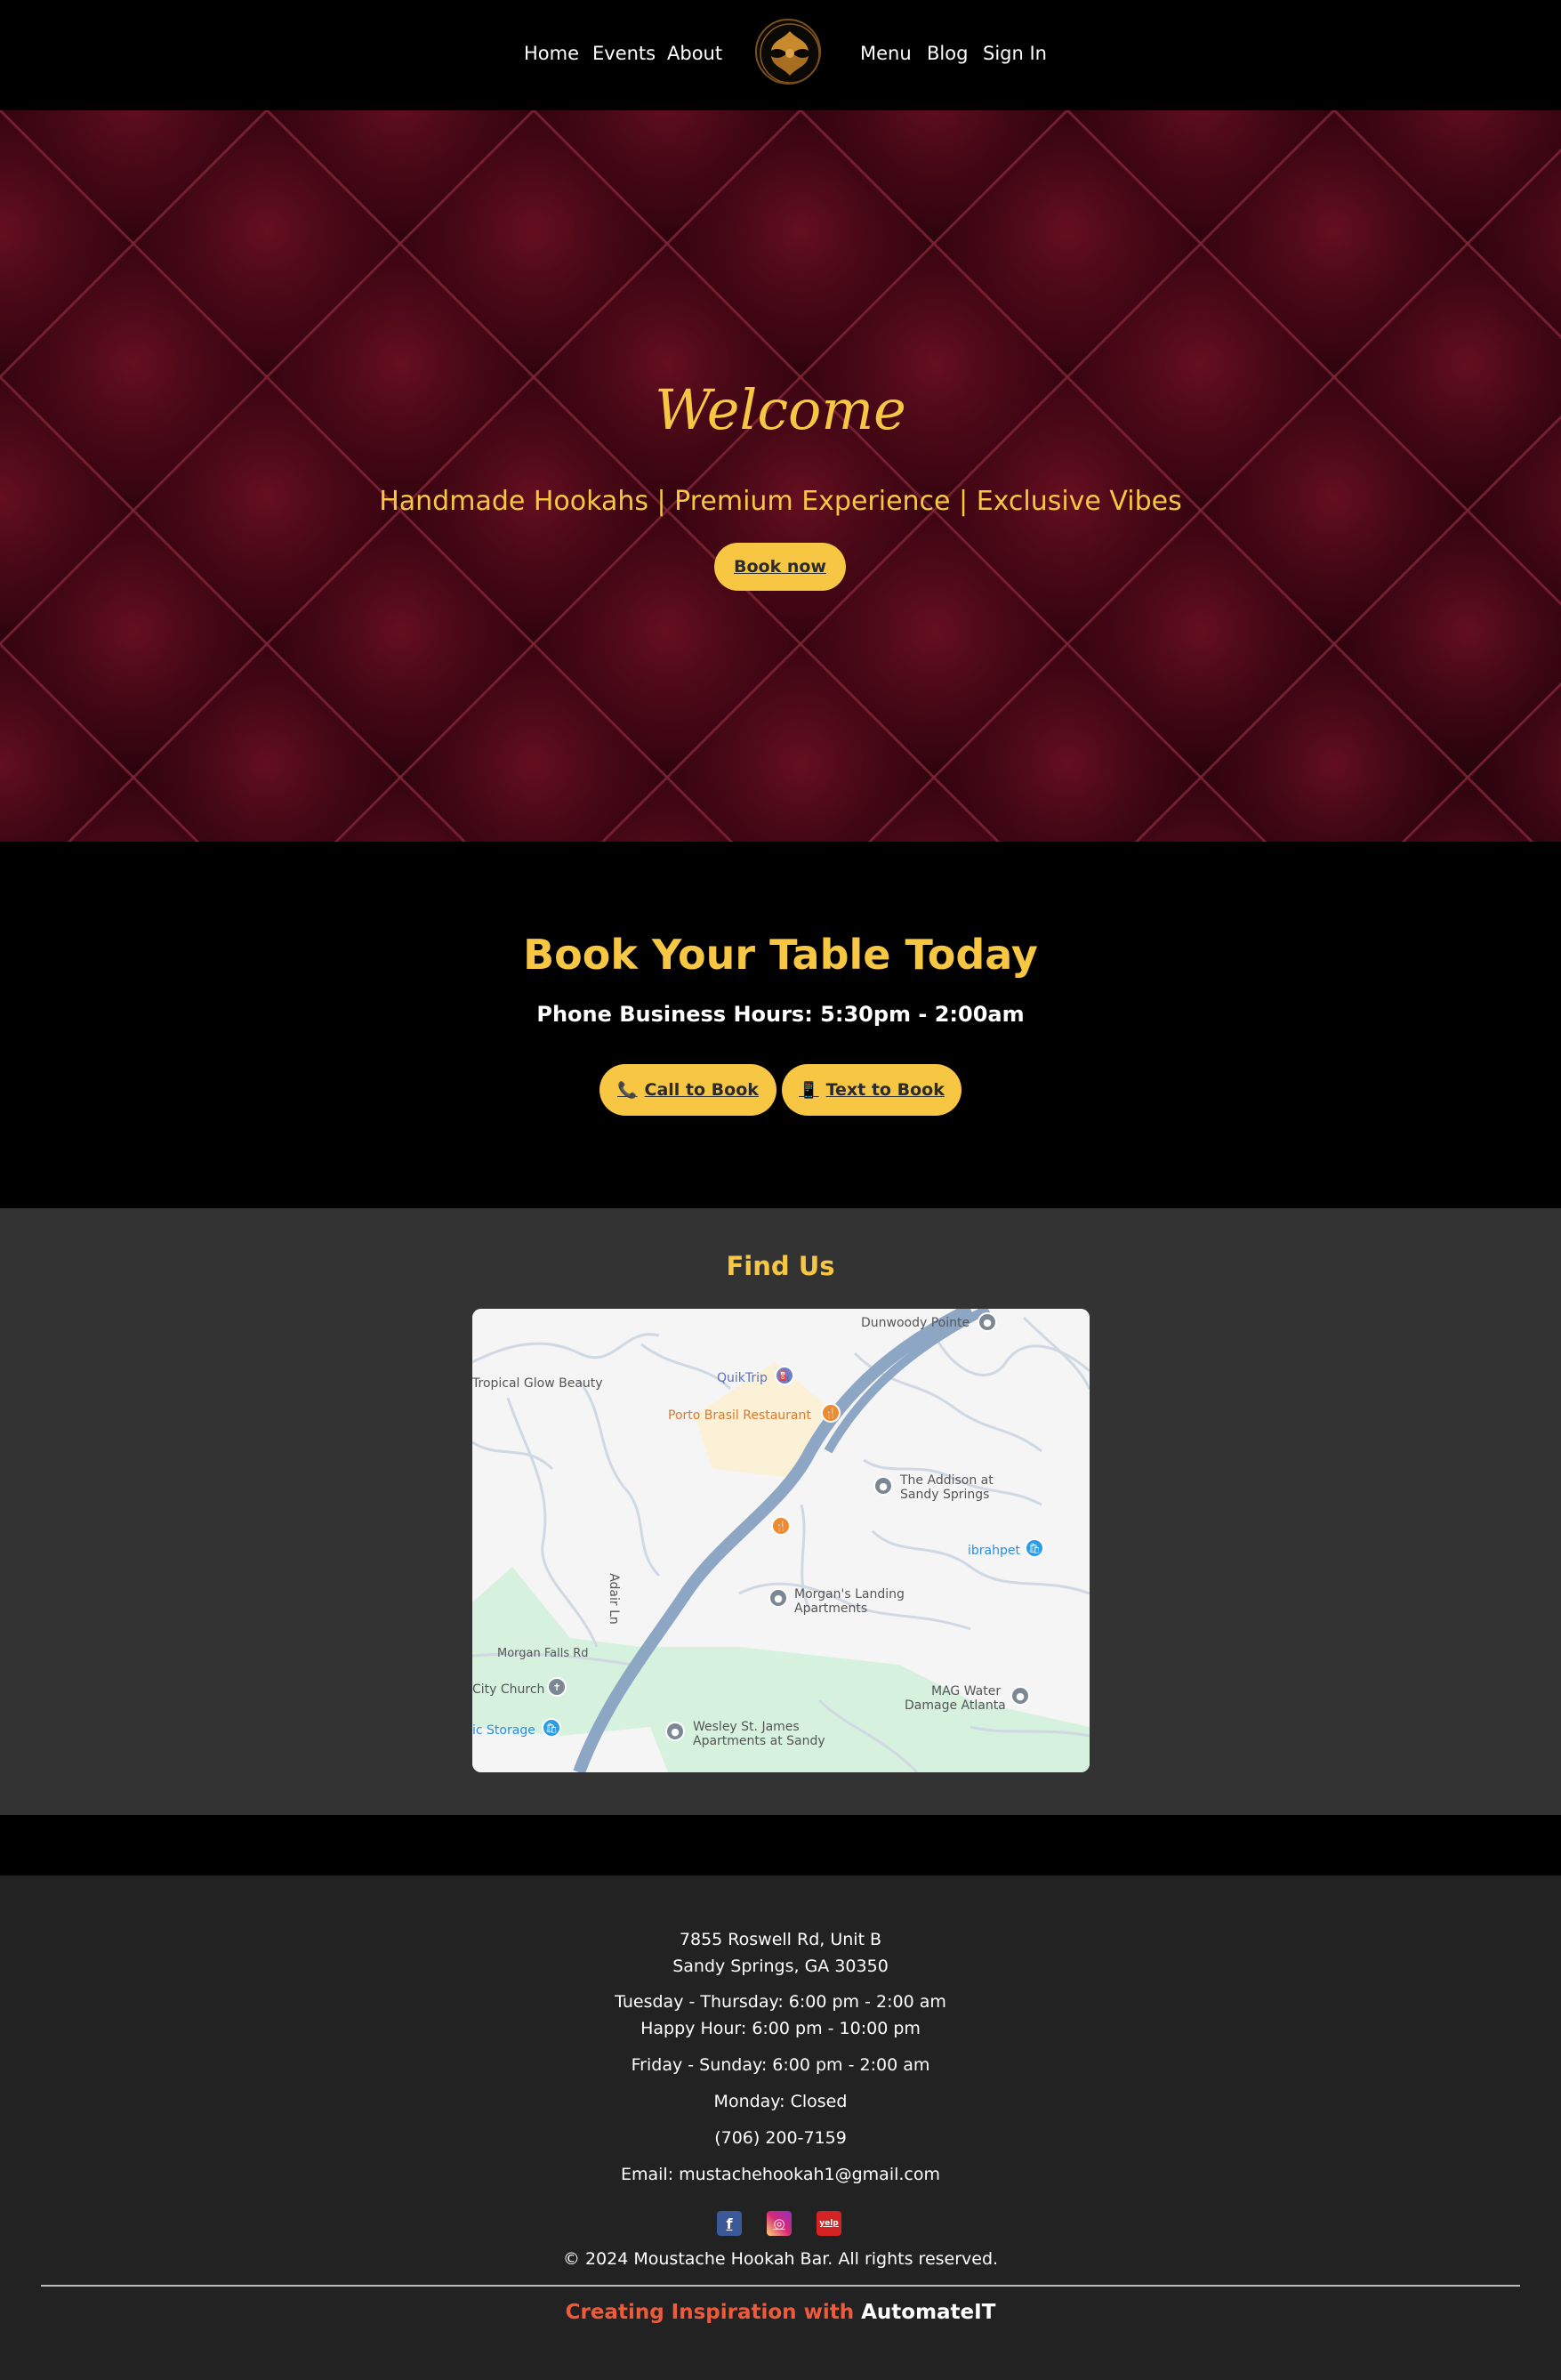 Image resolution: width=1561 pixels, height=2380 pixels. I want to click on mobile-phone-icon: 📱, so click(809, 1090).